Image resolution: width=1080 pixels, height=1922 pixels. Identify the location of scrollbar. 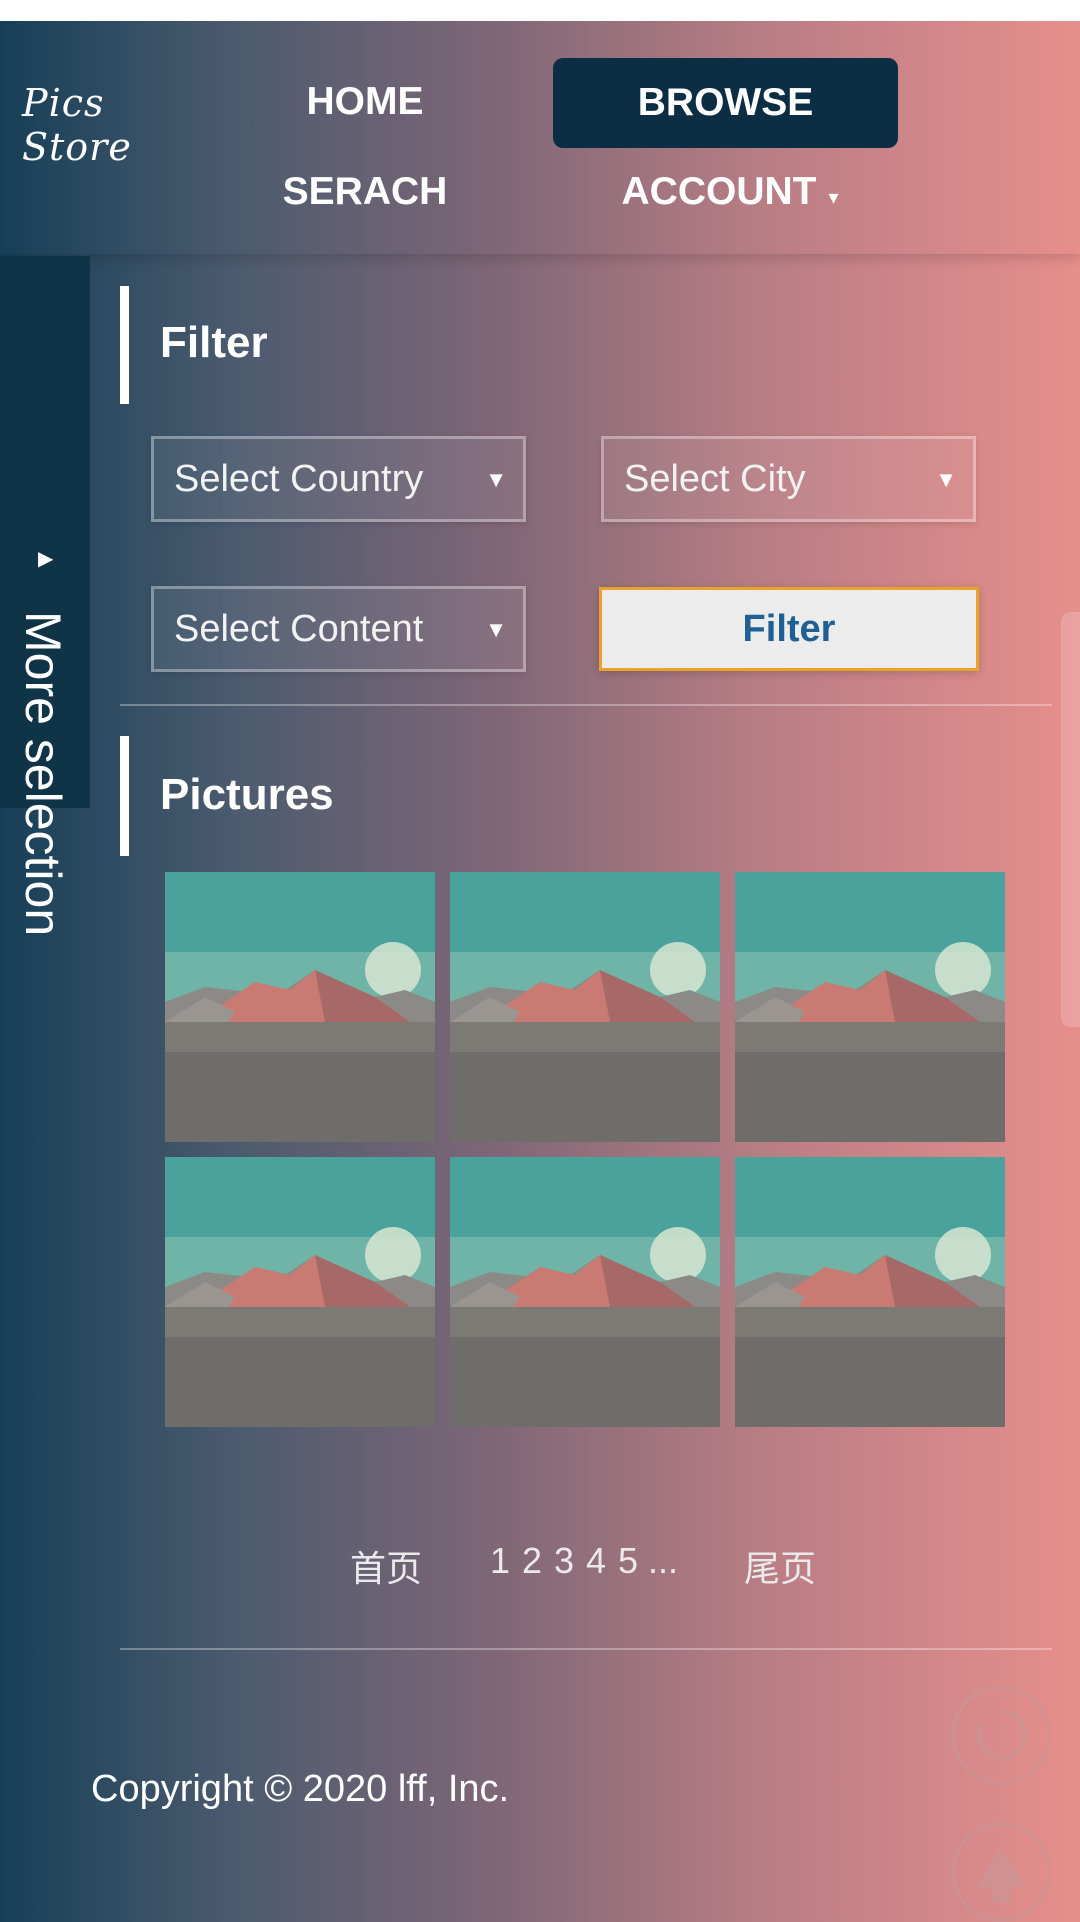
(1070, 819).